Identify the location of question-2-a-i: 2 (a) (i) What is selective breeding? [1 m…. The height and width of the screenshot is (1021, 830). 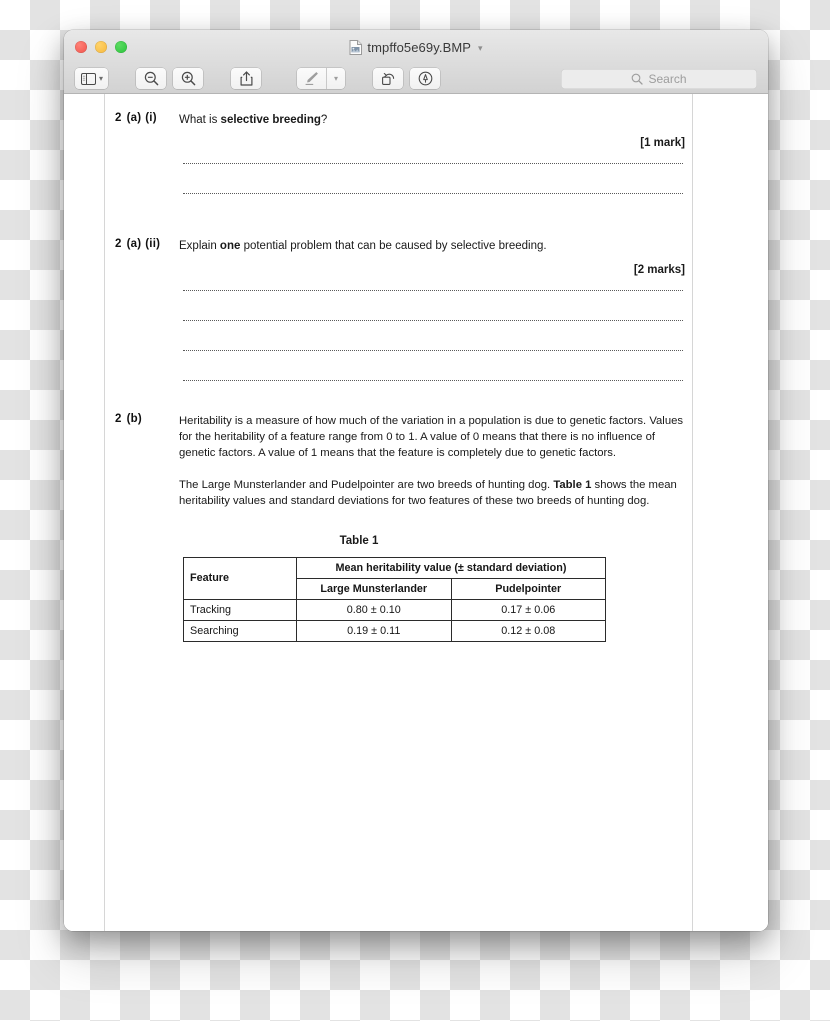
(399, 153).